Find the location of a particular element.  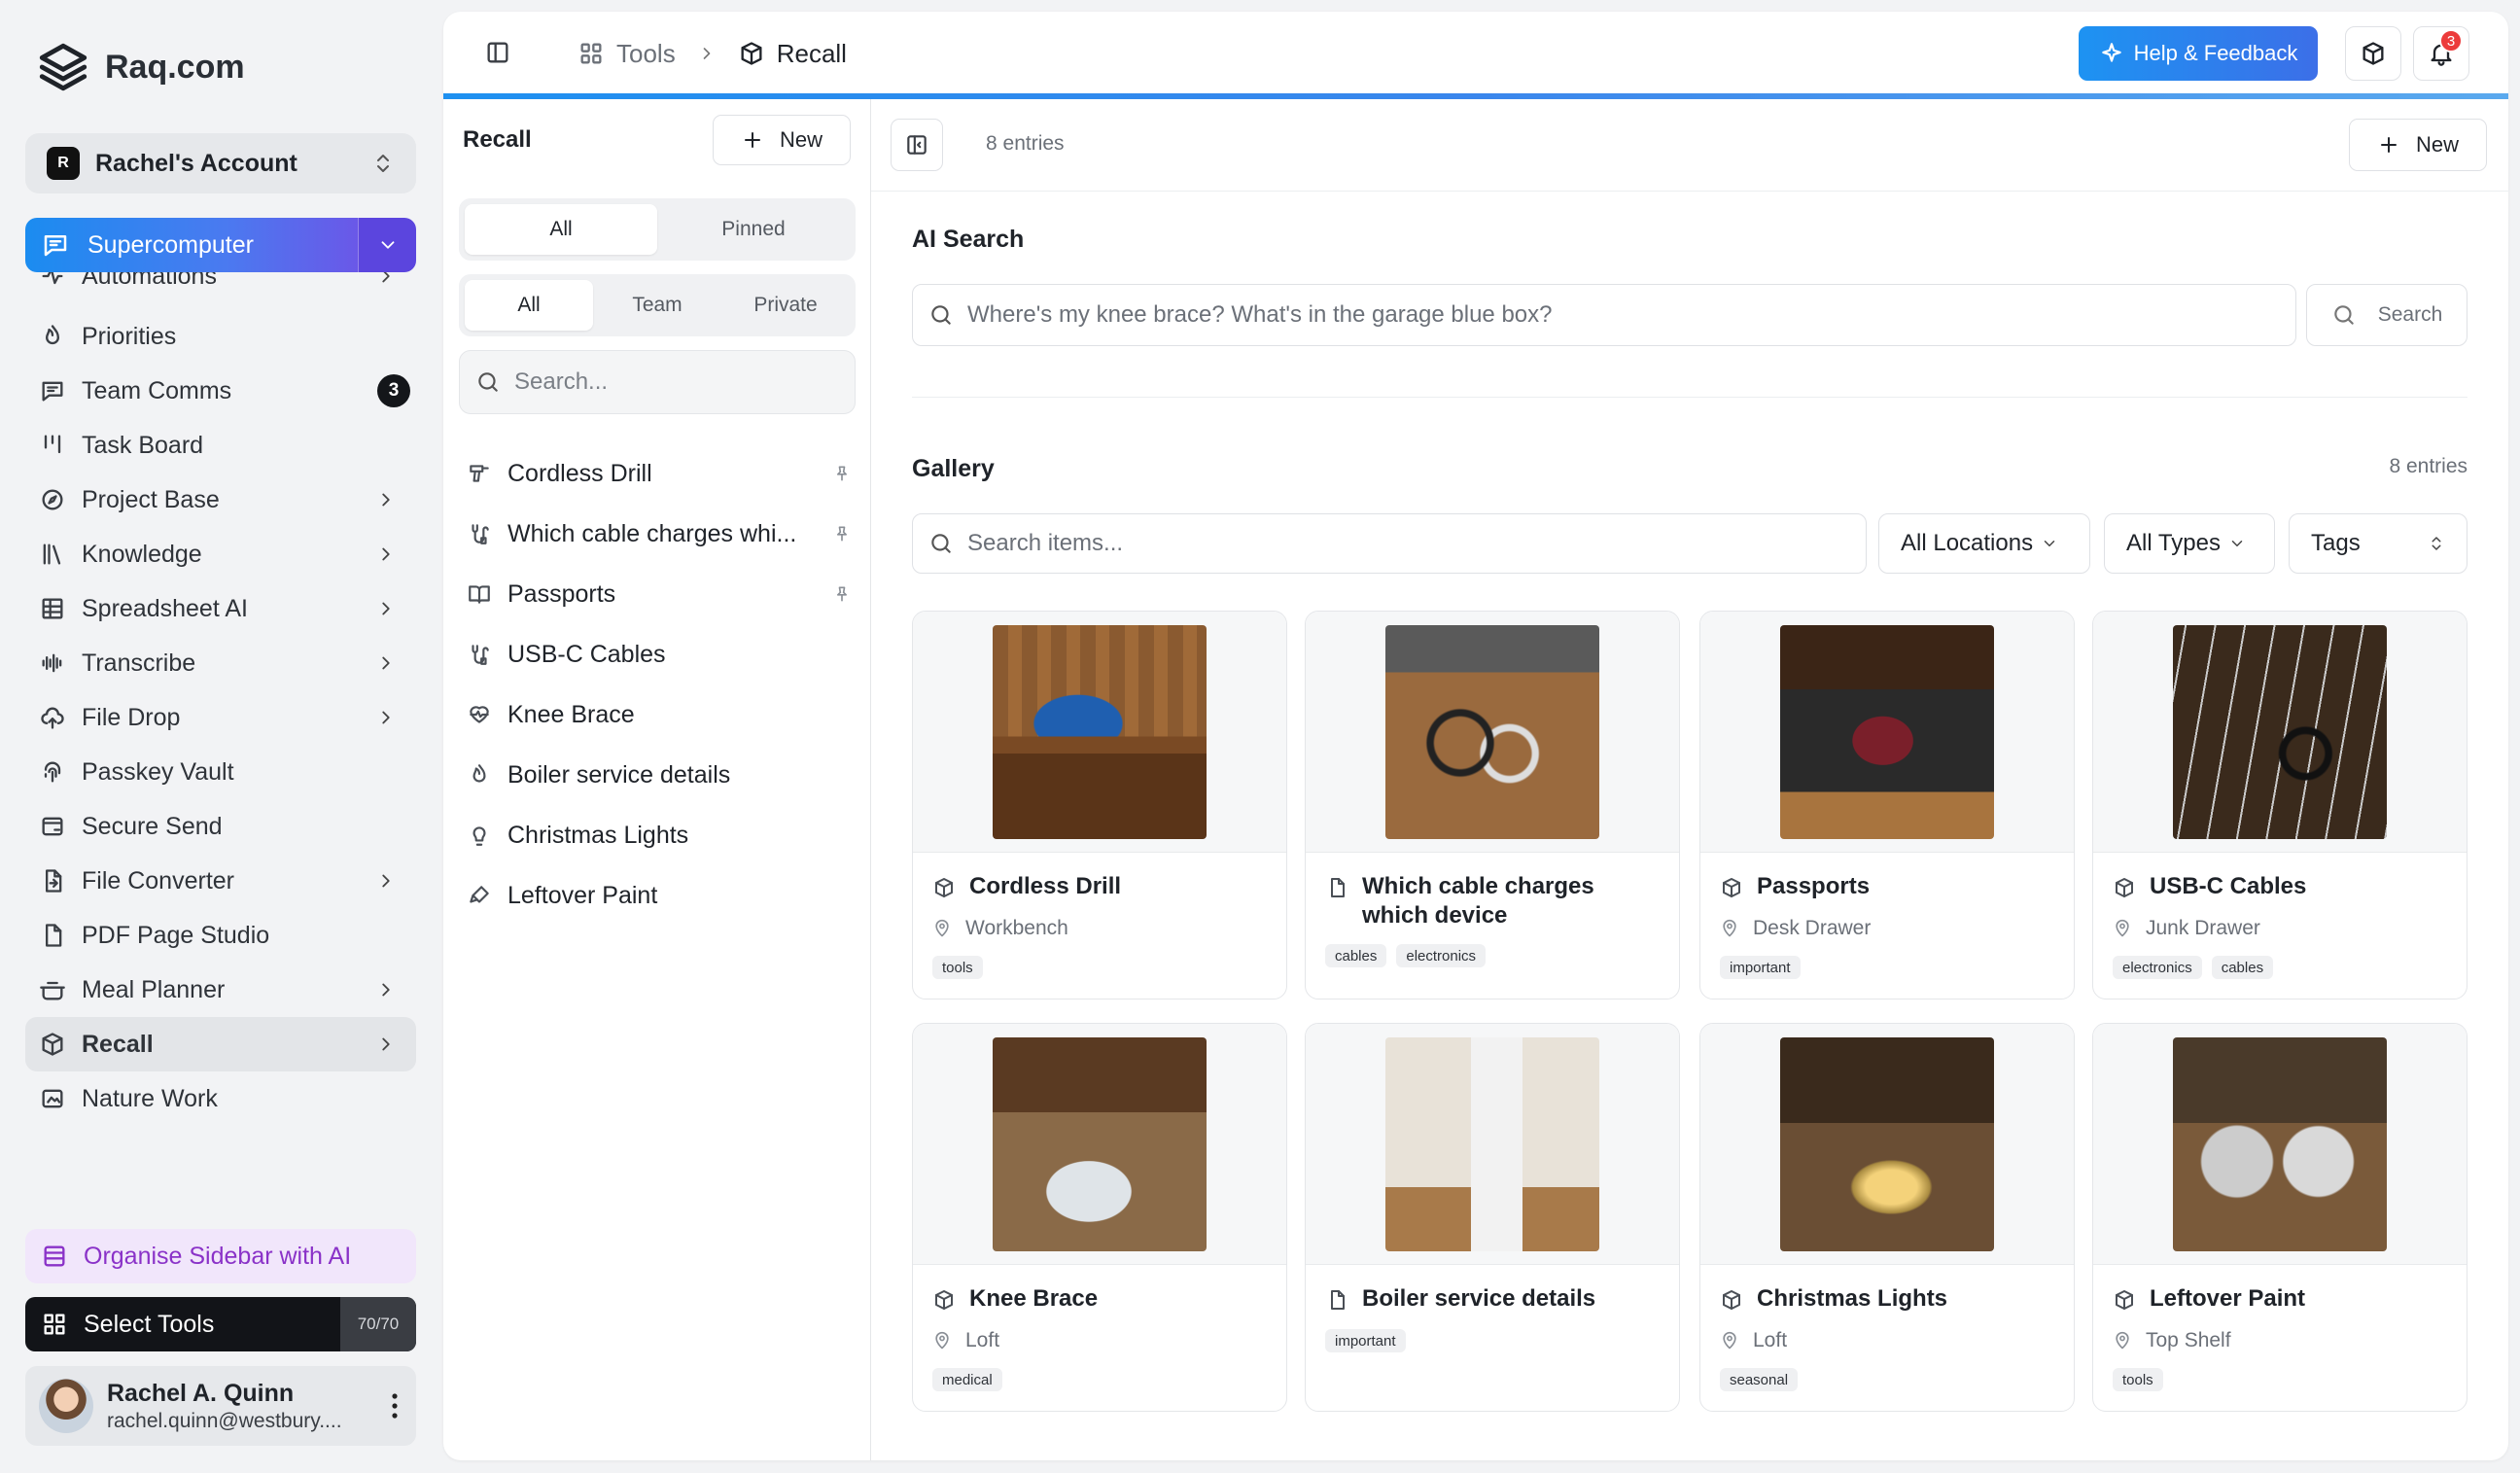

breadcrumb-tools: Tools is located at coordinates (646, 54).